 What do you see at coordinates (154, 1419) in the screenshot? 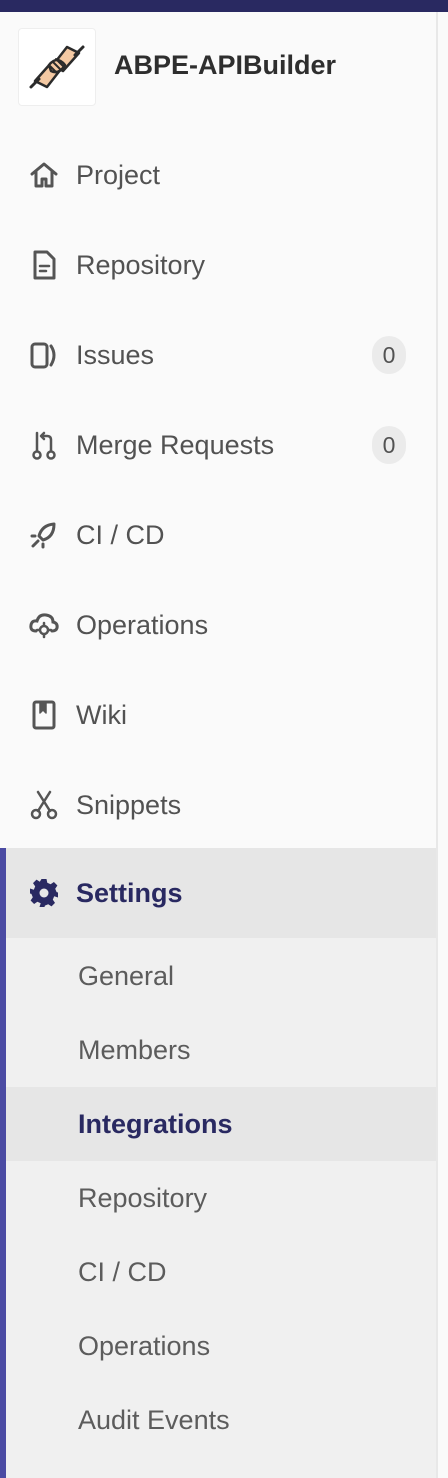
I see `submenu-item-label: Audit Events` at bounding box center [154, 1419].